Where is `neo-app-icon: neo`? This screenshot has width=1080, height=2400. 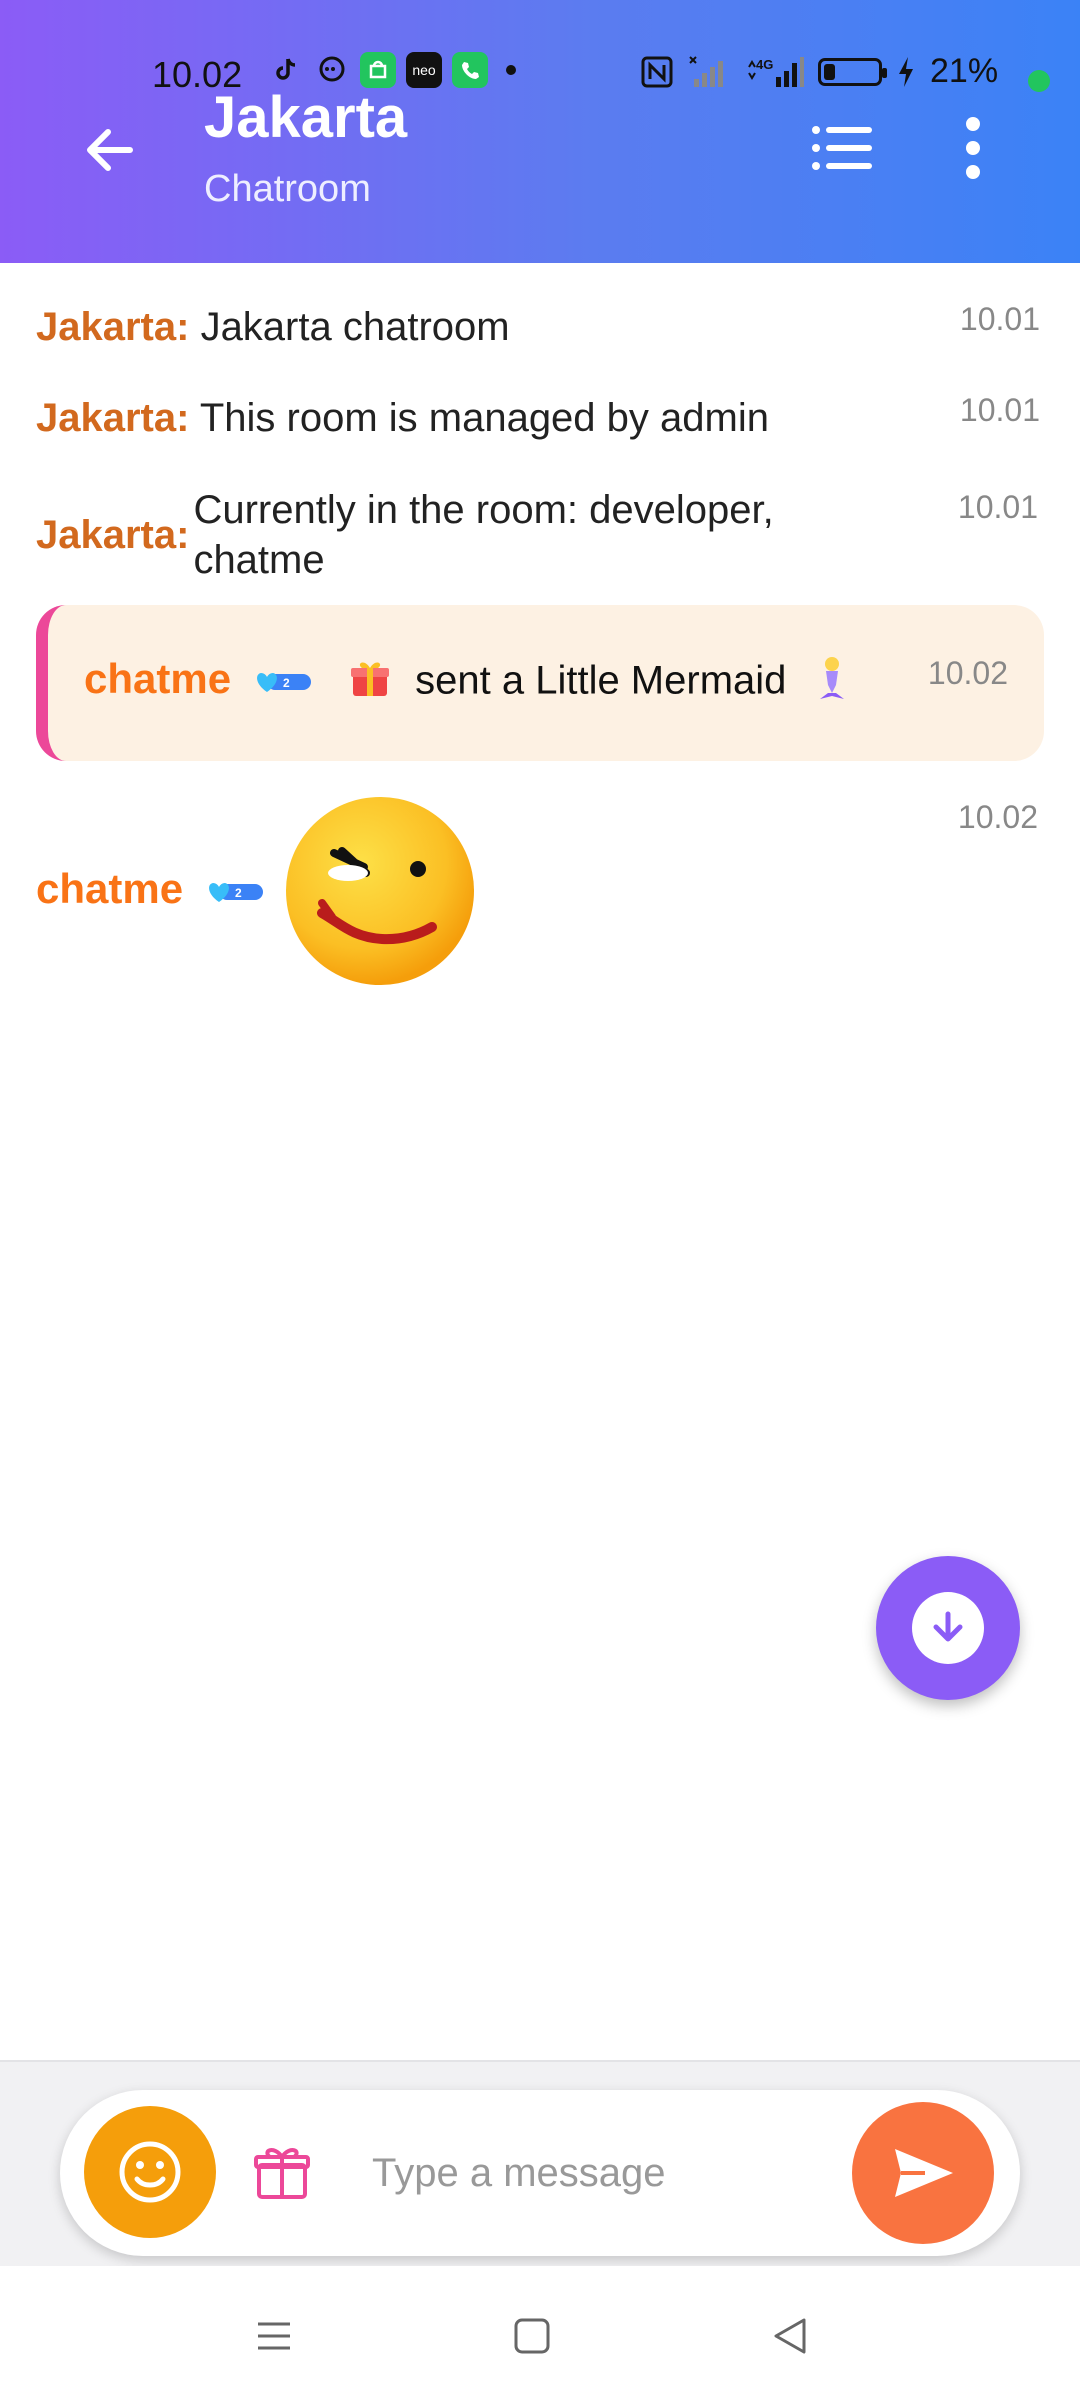
neo-app-icon: neo is located at coordinates (424, 70).